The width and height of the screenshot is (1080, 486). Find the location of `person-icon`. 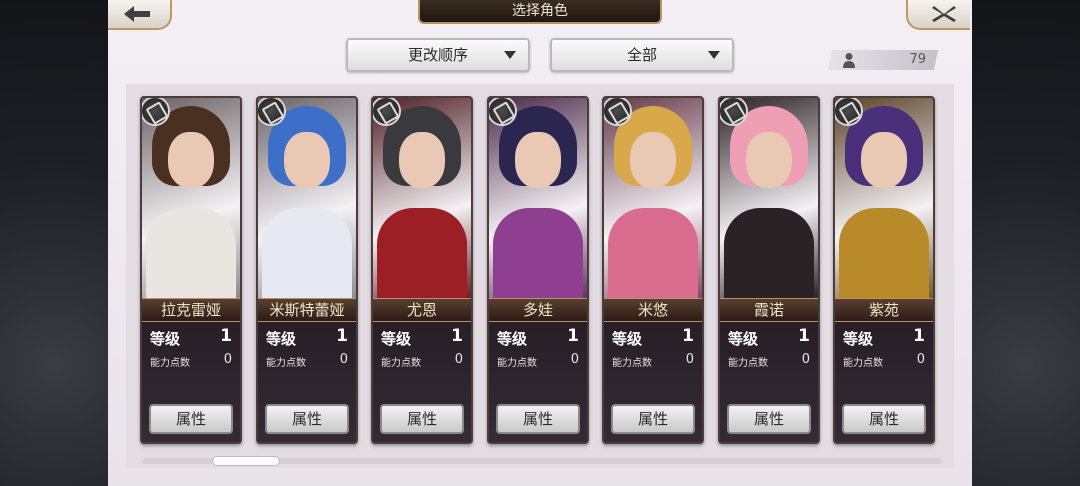

person-icon is located at coordinates (849, 60).